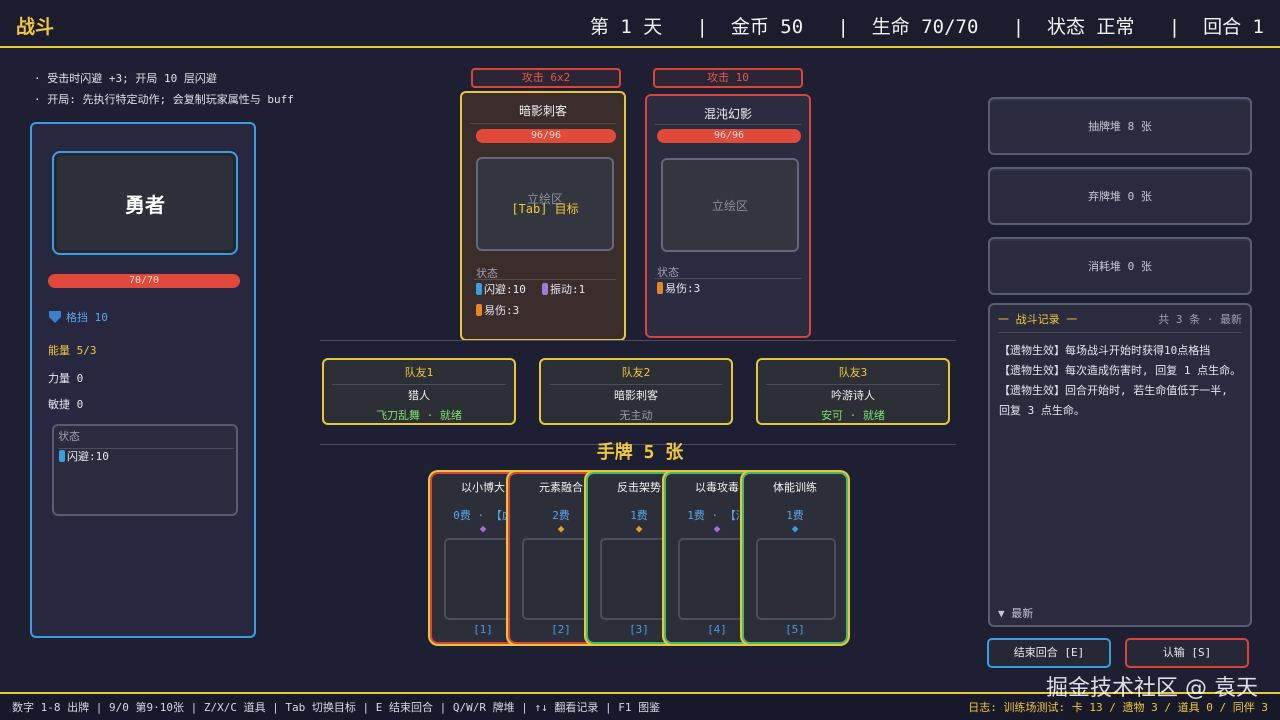 Image resolution: width=1280 pixels, height=720 pixels. I want to click on exhaust-pile-label: 消耗堆 0 张, so click(1120, 266).